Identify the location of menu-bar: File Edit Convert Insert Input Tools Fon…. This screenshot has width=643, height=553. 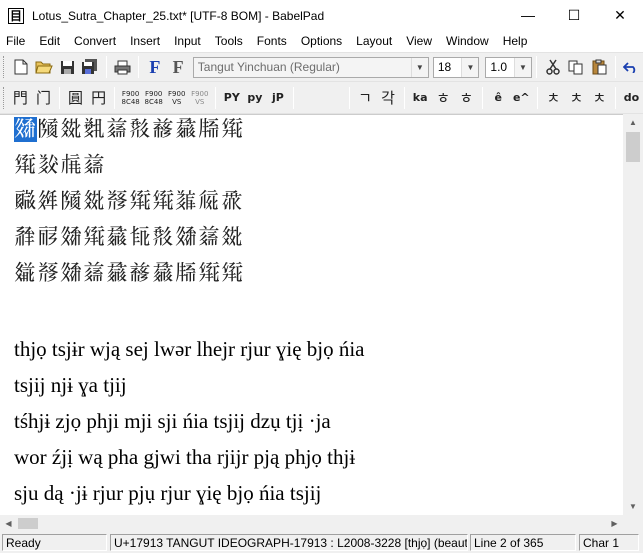
(321, 41).